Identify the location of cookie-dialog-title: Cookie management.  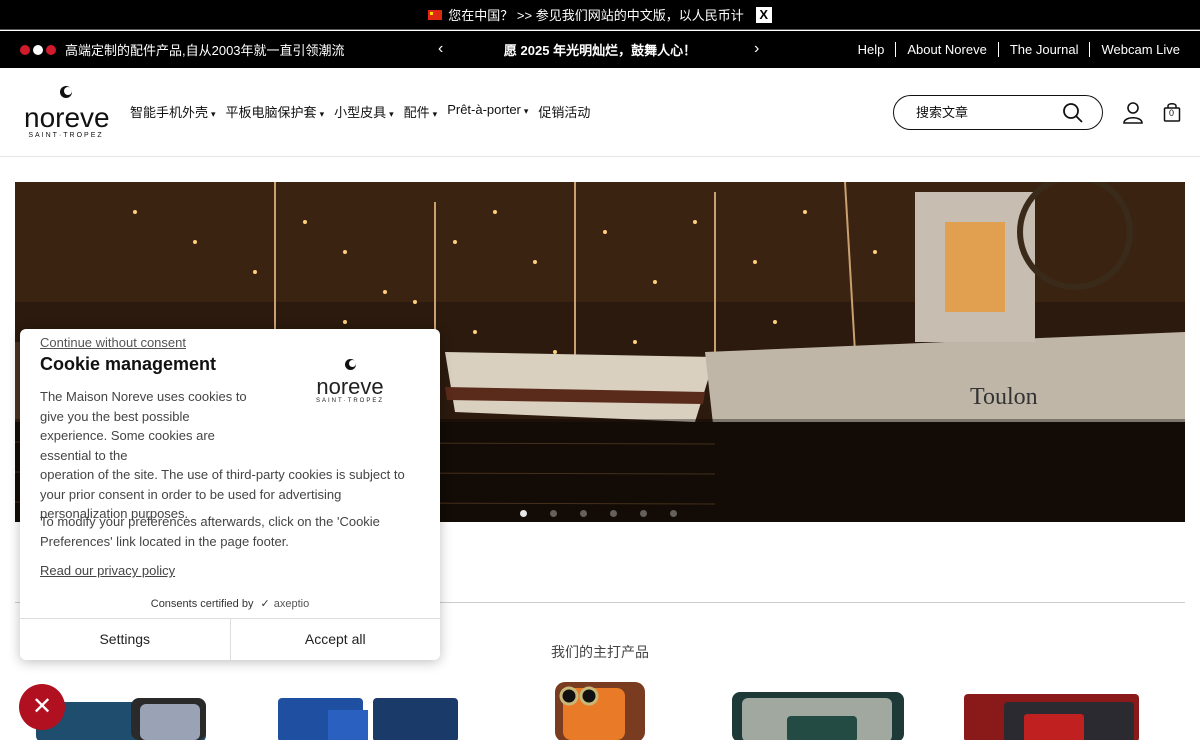
(128, 364).